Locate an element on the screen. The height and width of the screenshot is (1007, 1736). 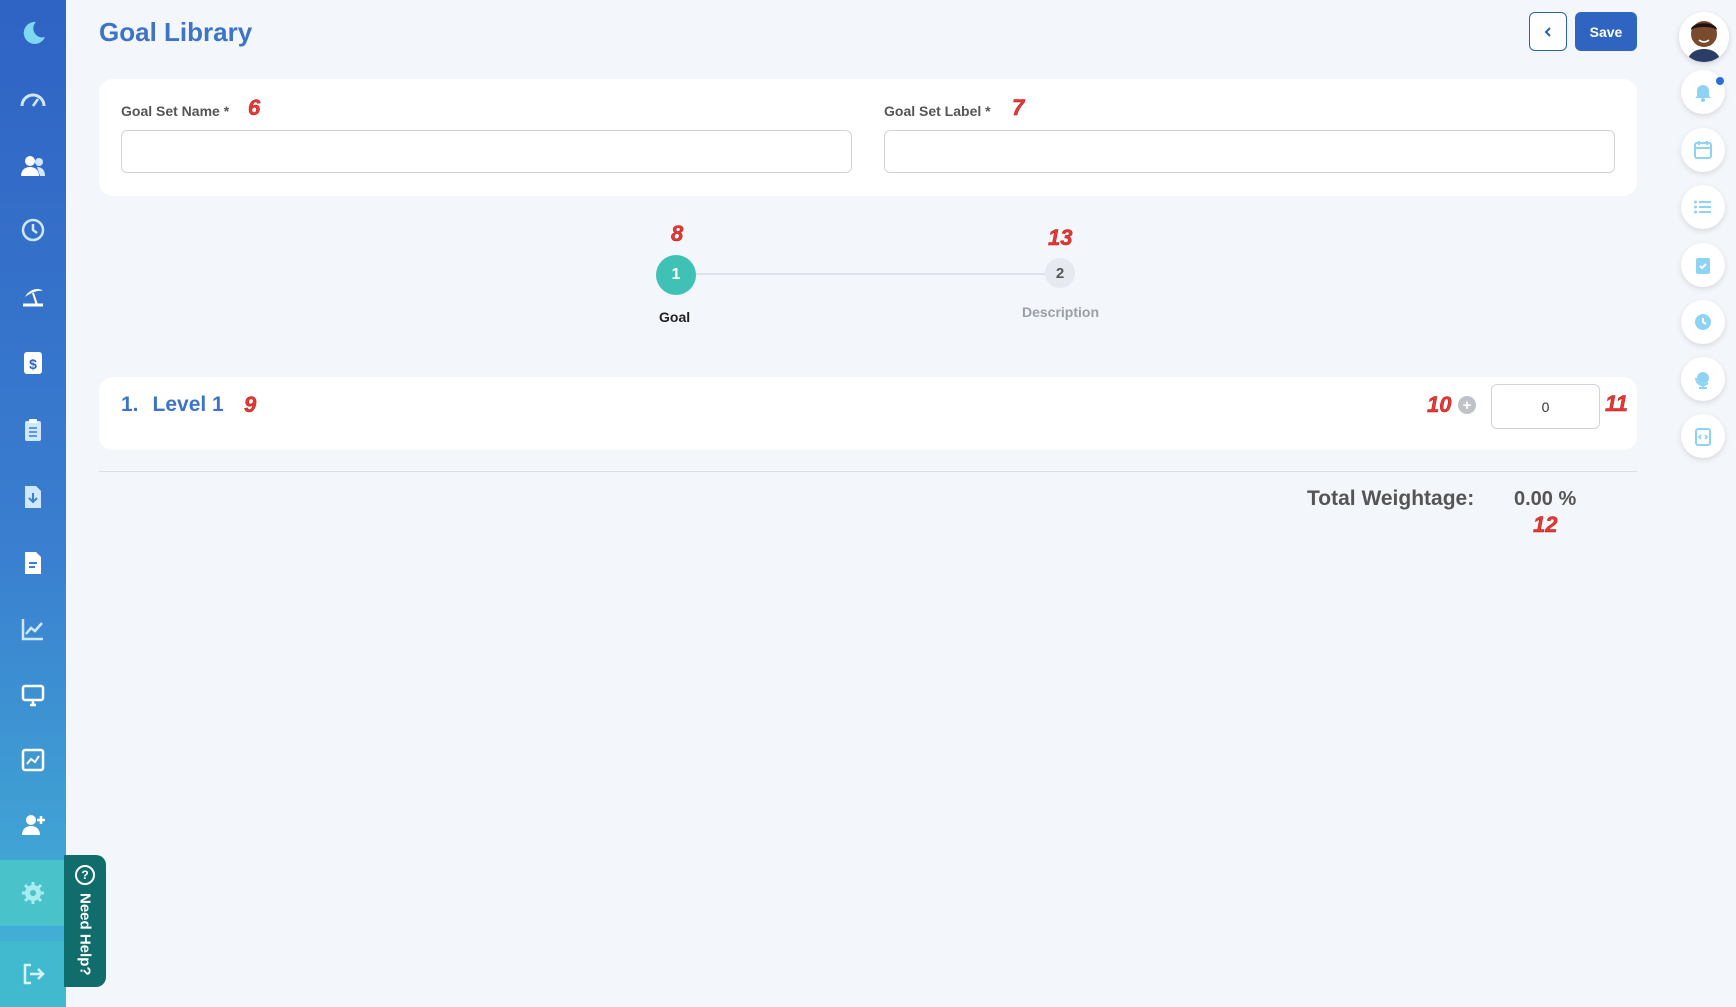
step-1-circle: 1 is located at coordinates (676, 275).